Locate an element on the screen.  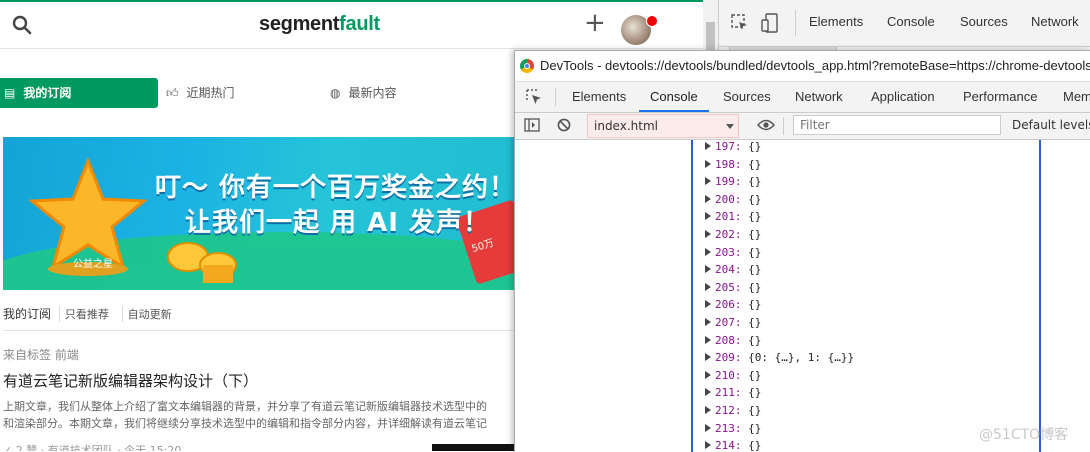
article-title: 有道云笔记新版编辑器架构设计（下） is located at coordinates (130, 380).